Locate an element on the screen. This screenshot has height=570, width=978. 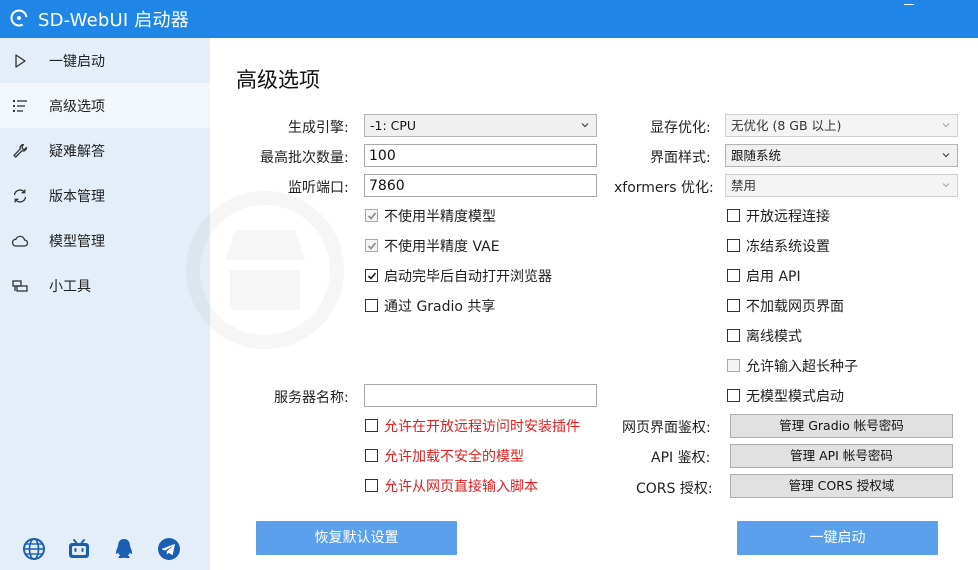
refresh-icon is located at coordinates (20, 196).